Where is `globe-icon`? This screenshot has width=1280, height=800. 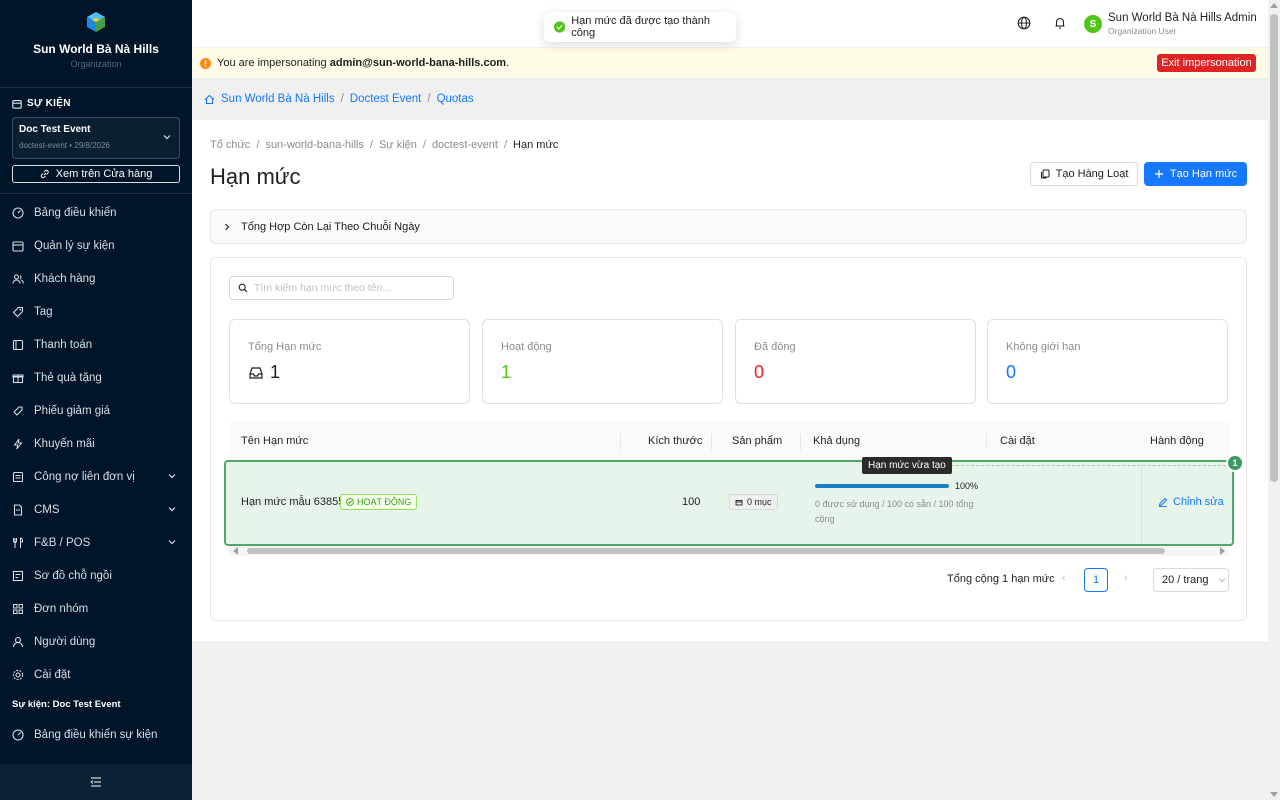
globe-icon is located at coordinates (1024, 23).